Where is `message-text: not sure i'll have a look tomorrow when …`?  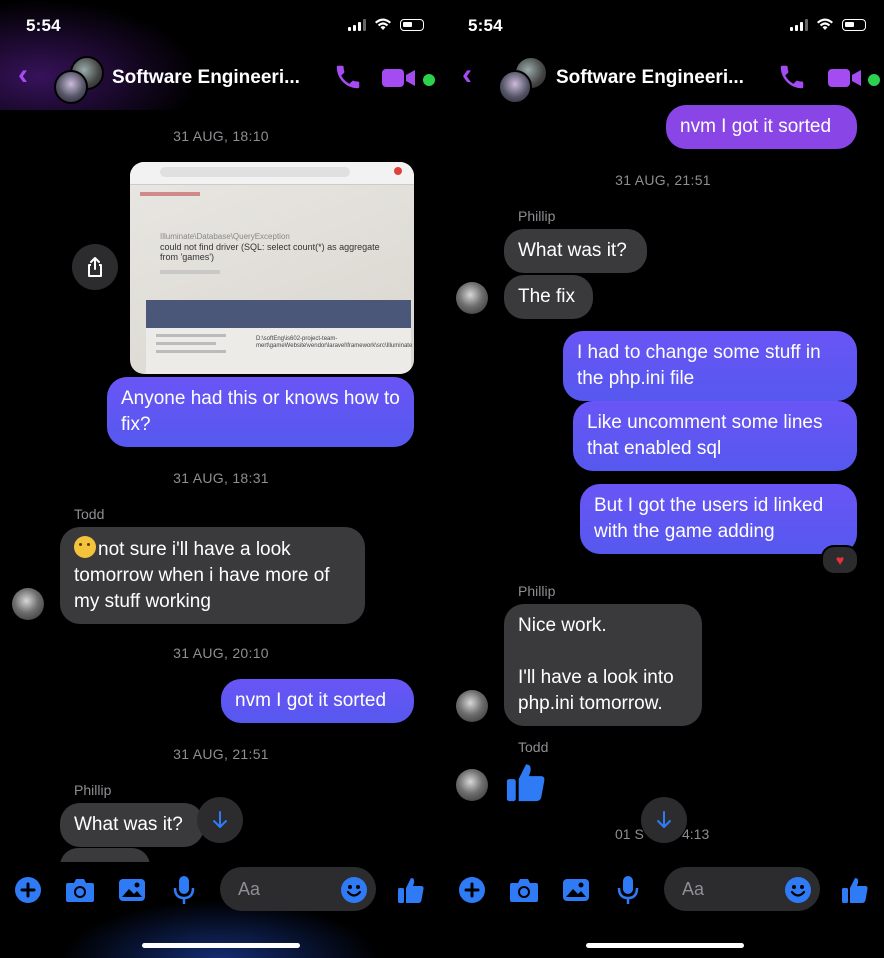
message-text: not sure i'll have a look tomorrow when … is located at coordinates (202, 575).